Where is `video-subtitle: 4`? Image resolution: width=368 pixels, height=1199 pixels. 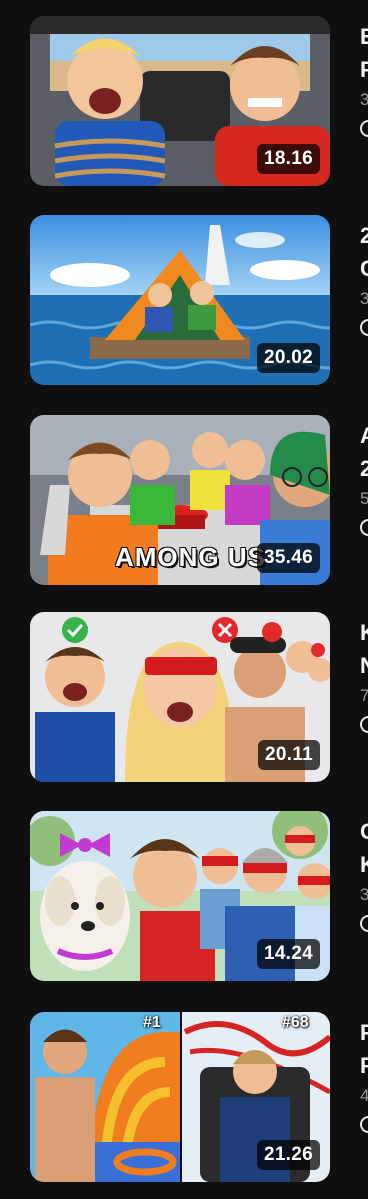 video-subtitle: 4 is located at coordinates (364, 1095).